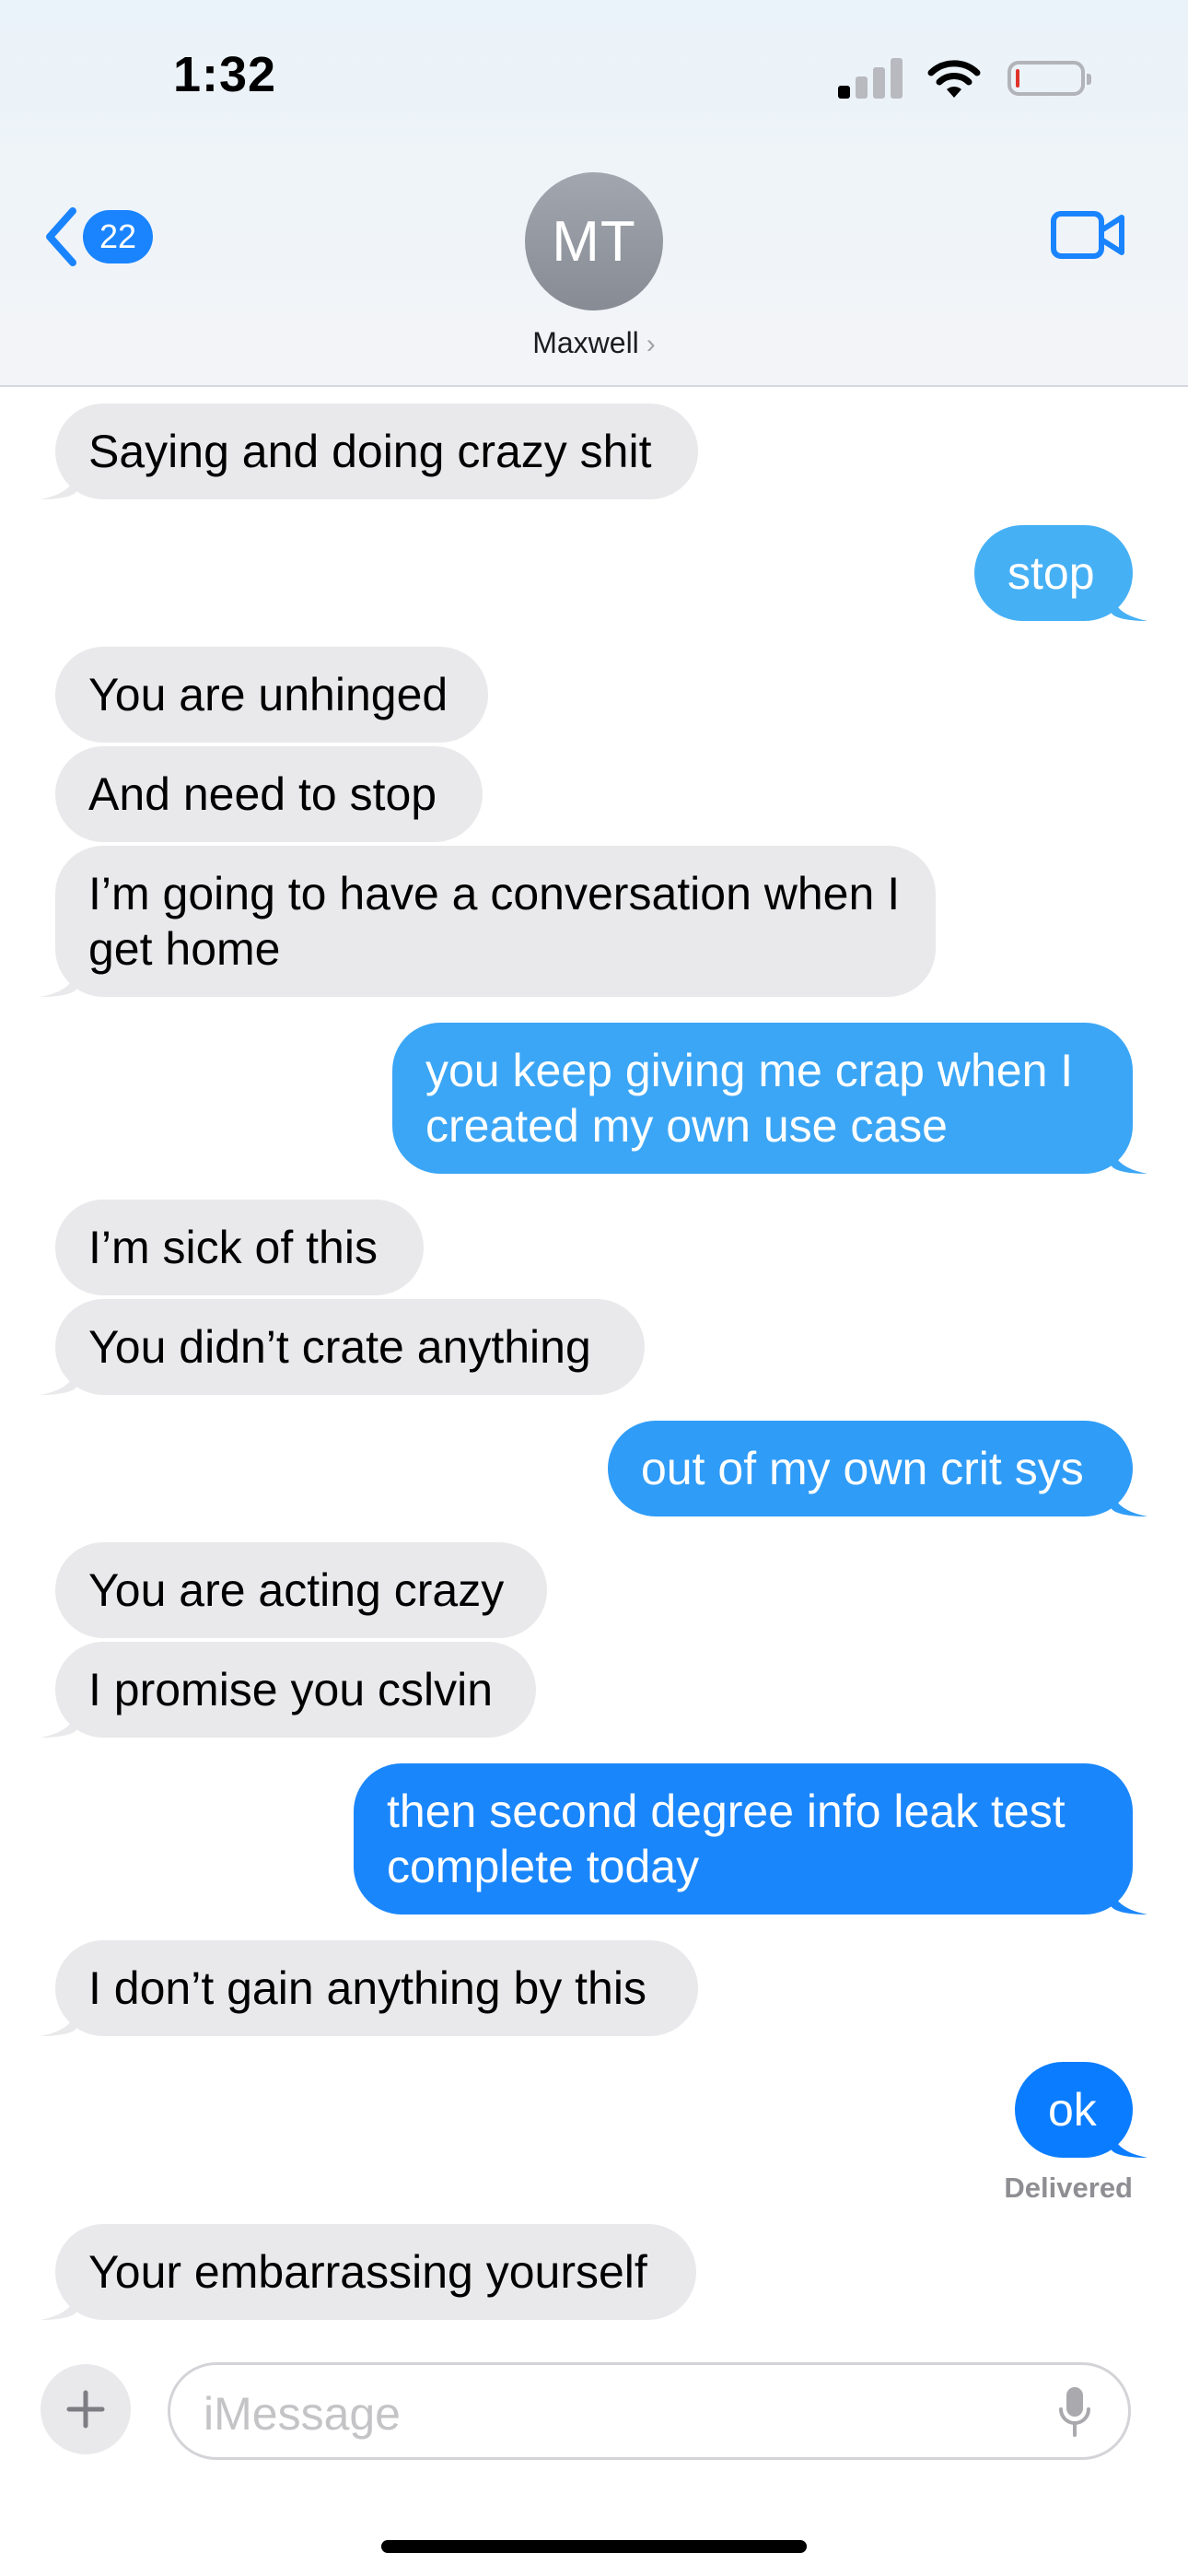 This screenshot has height=2576, width=1188. I want to click on battery-low-icon, so click(1049, 78).